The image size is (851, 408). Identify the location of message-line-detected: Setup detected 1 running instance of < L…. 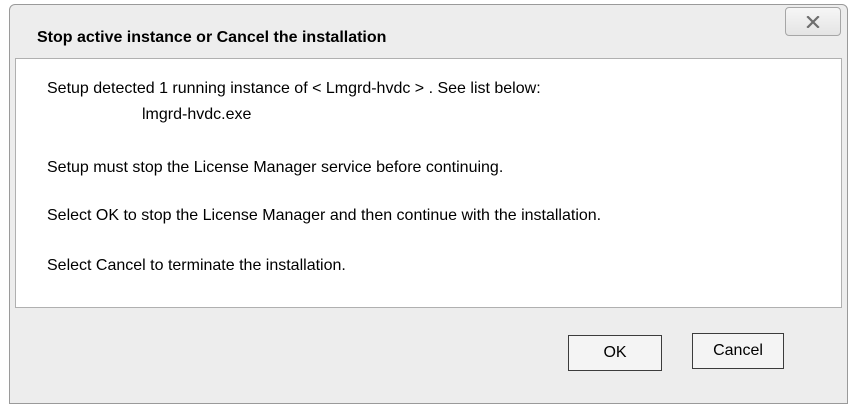
(294, 88).